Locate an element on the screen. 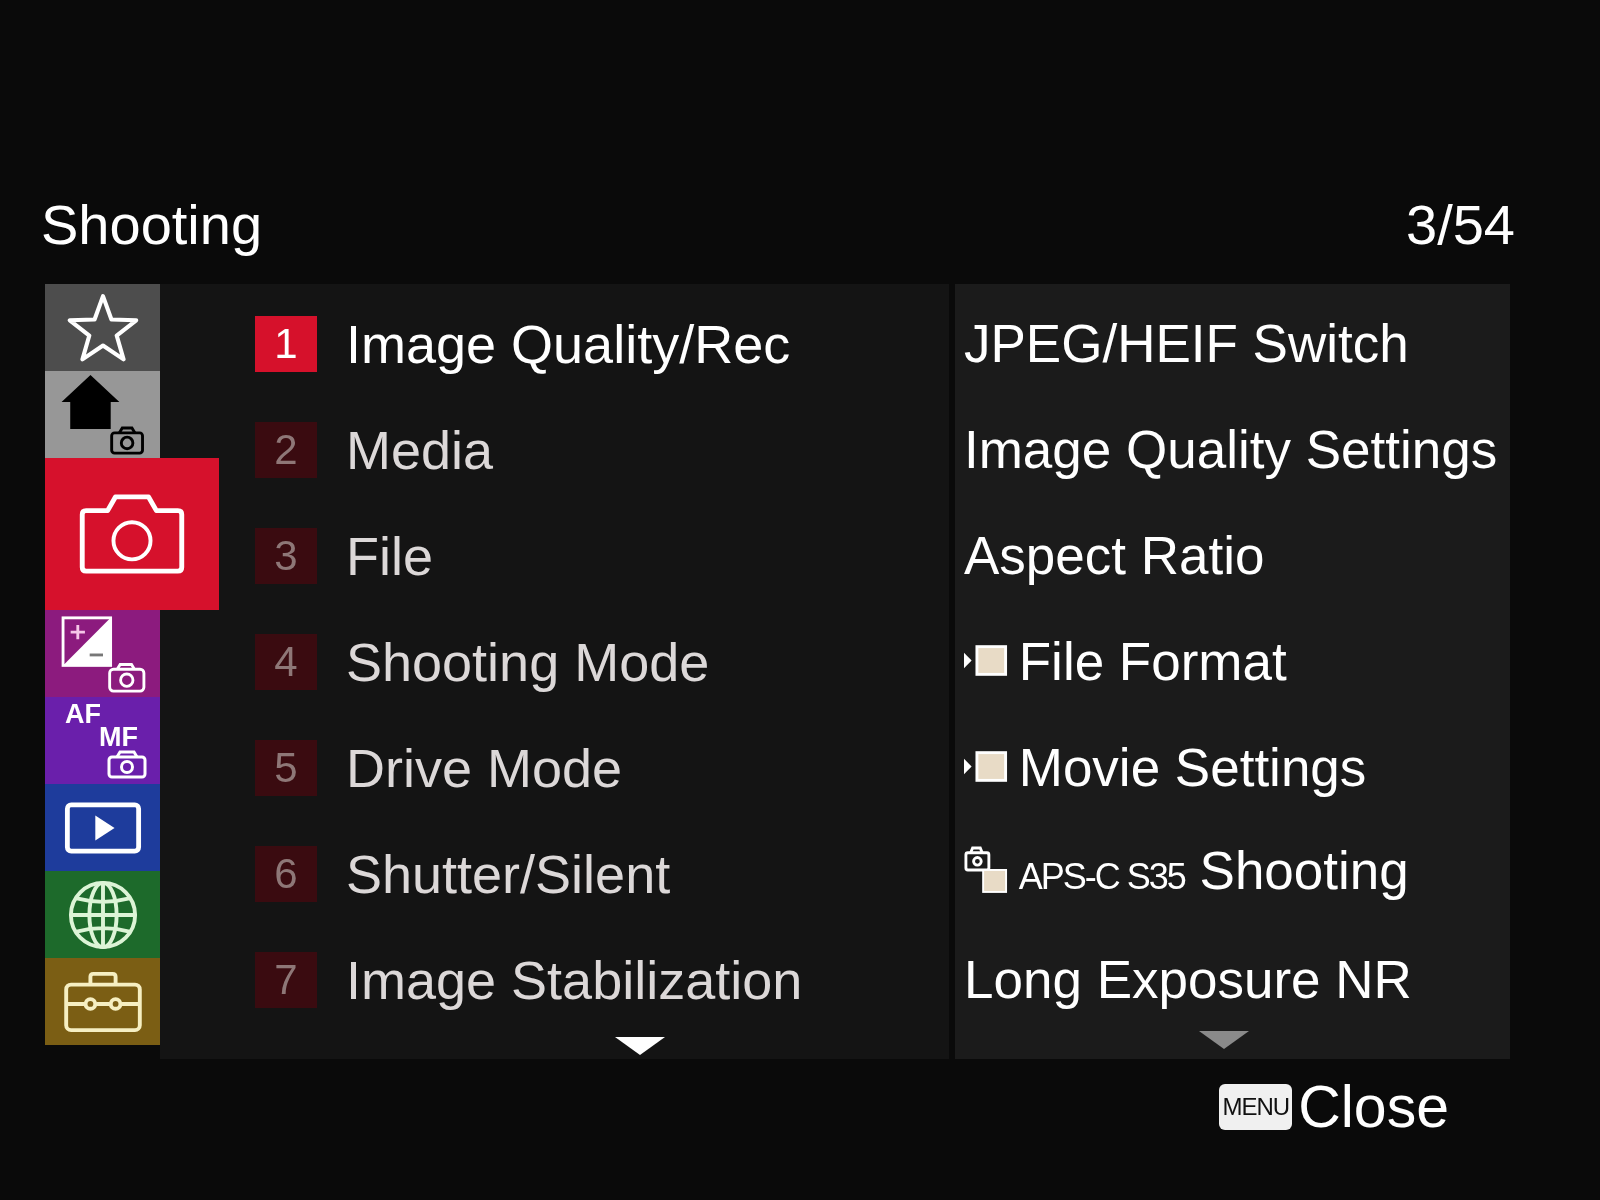 This screenshot has width=1600, height=1200. house-camera-icon is located at coordinates (102, 414).